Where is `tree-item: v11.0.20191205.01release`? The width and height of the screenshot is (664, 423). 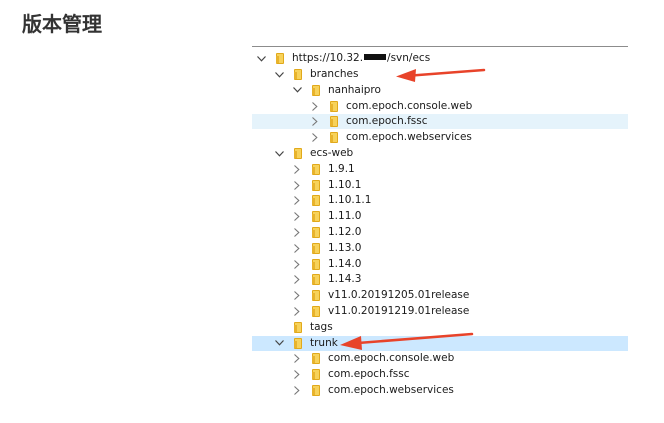
tree-item: v11.0.20191205.01release is located at coordinates (440, 295).